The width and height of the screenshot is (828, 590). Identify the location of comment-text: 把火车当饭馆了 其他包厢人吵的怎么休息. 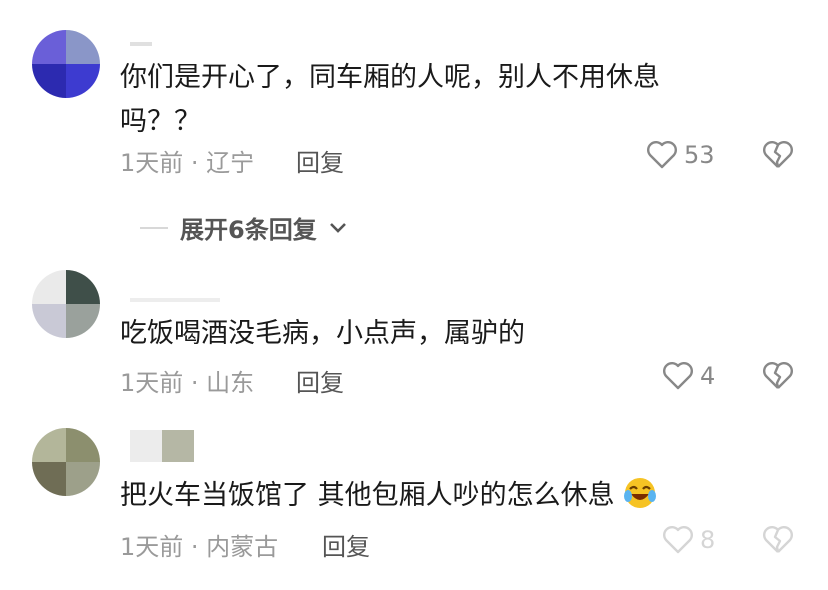
(440, 496).